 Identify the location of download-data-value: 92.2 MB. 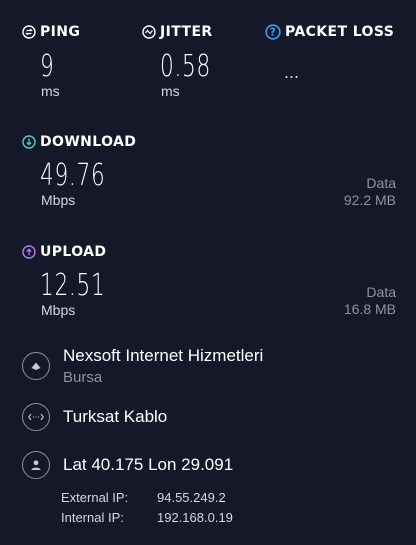
(369, 200).